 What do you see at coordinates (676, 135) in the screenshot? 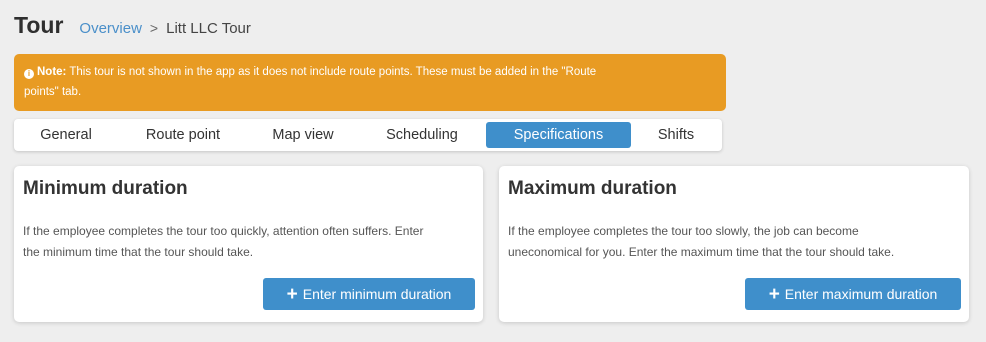
I see `tab-shifts: Shifts` at bounding box center [676, 135].